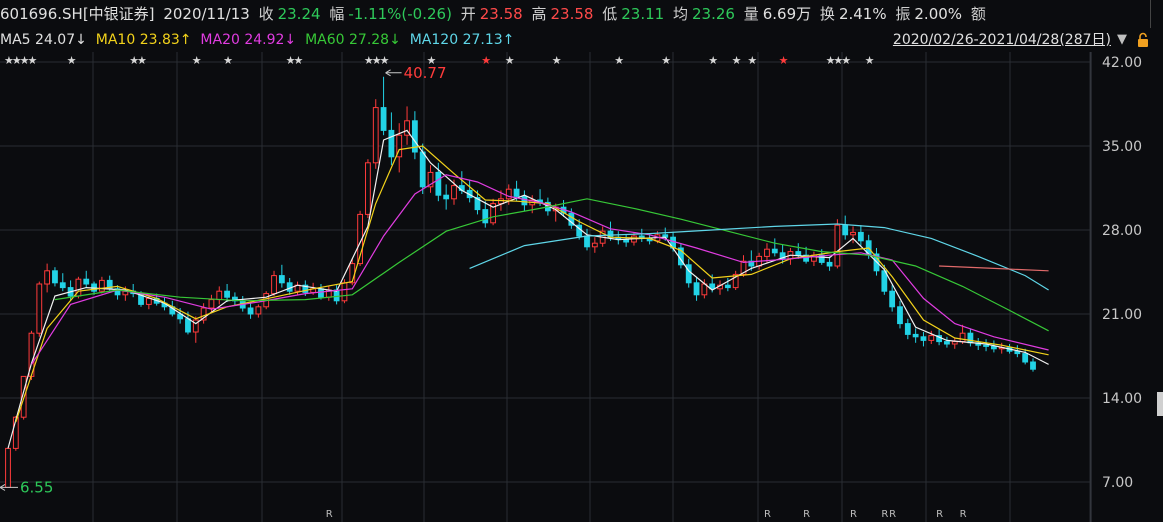  Describe the element at coordinates (325, 40) in the screenshot. I see `ma60-label: MA60` at that location.